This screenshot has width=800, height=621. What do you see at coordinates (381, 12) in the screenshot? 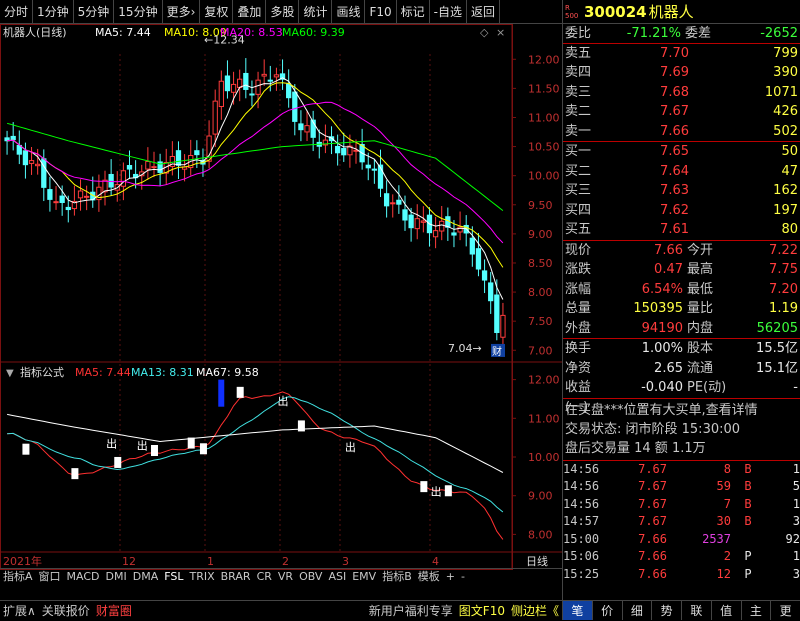
I see `toolbar-item-10: F10` at bounding box center [381, 12].